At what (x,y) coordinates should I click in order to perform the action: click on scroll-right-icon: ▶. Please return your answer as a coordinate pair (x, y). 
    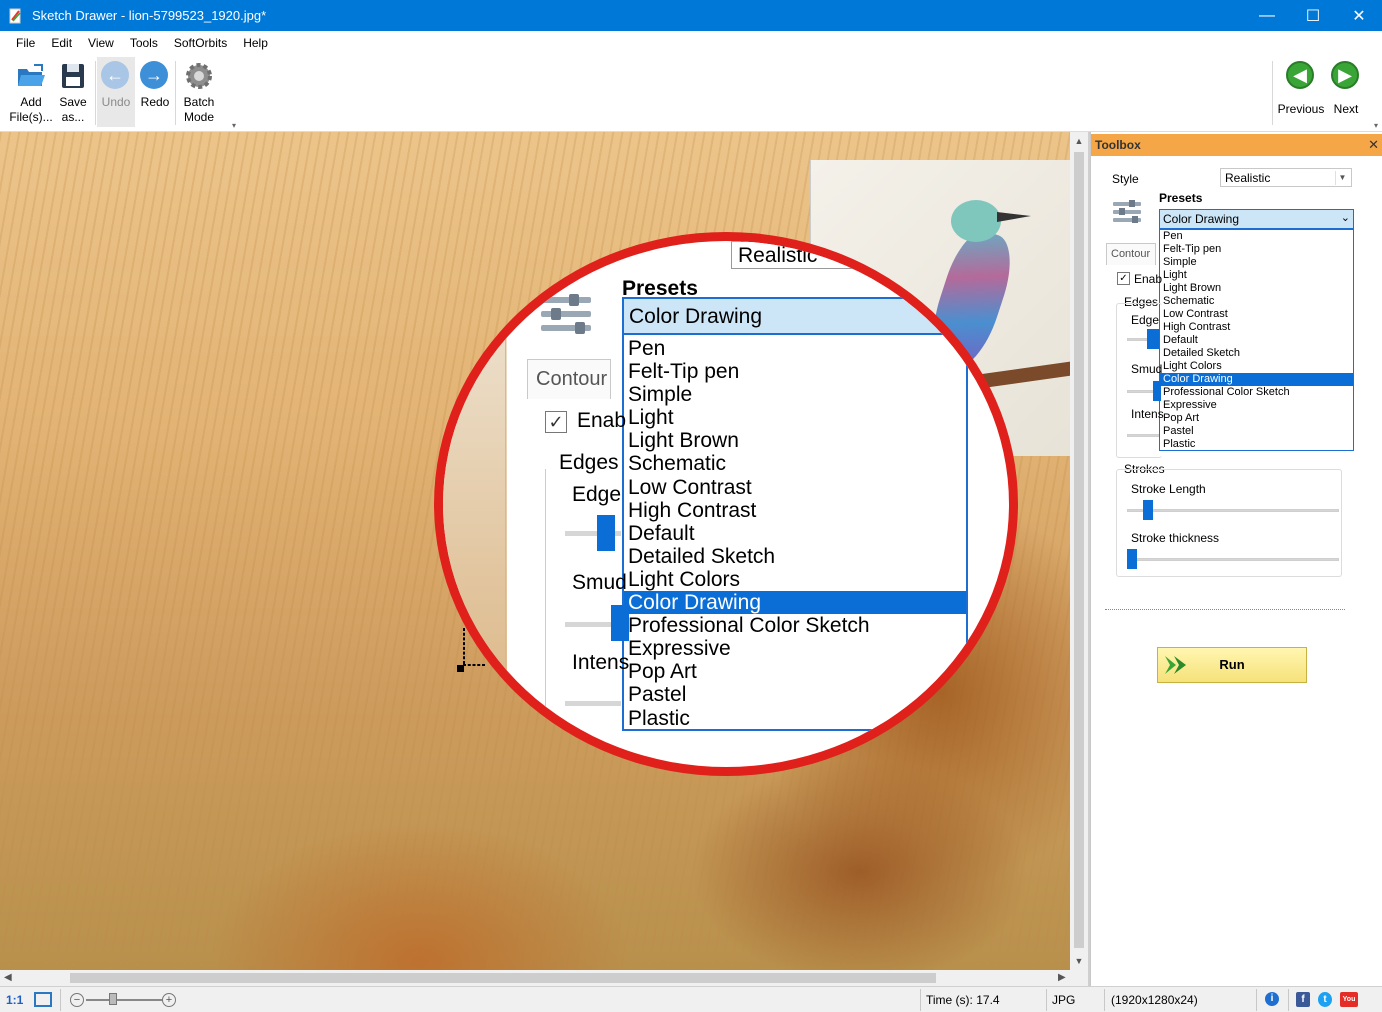
    Looking at the image, I should click on (1062, 978).